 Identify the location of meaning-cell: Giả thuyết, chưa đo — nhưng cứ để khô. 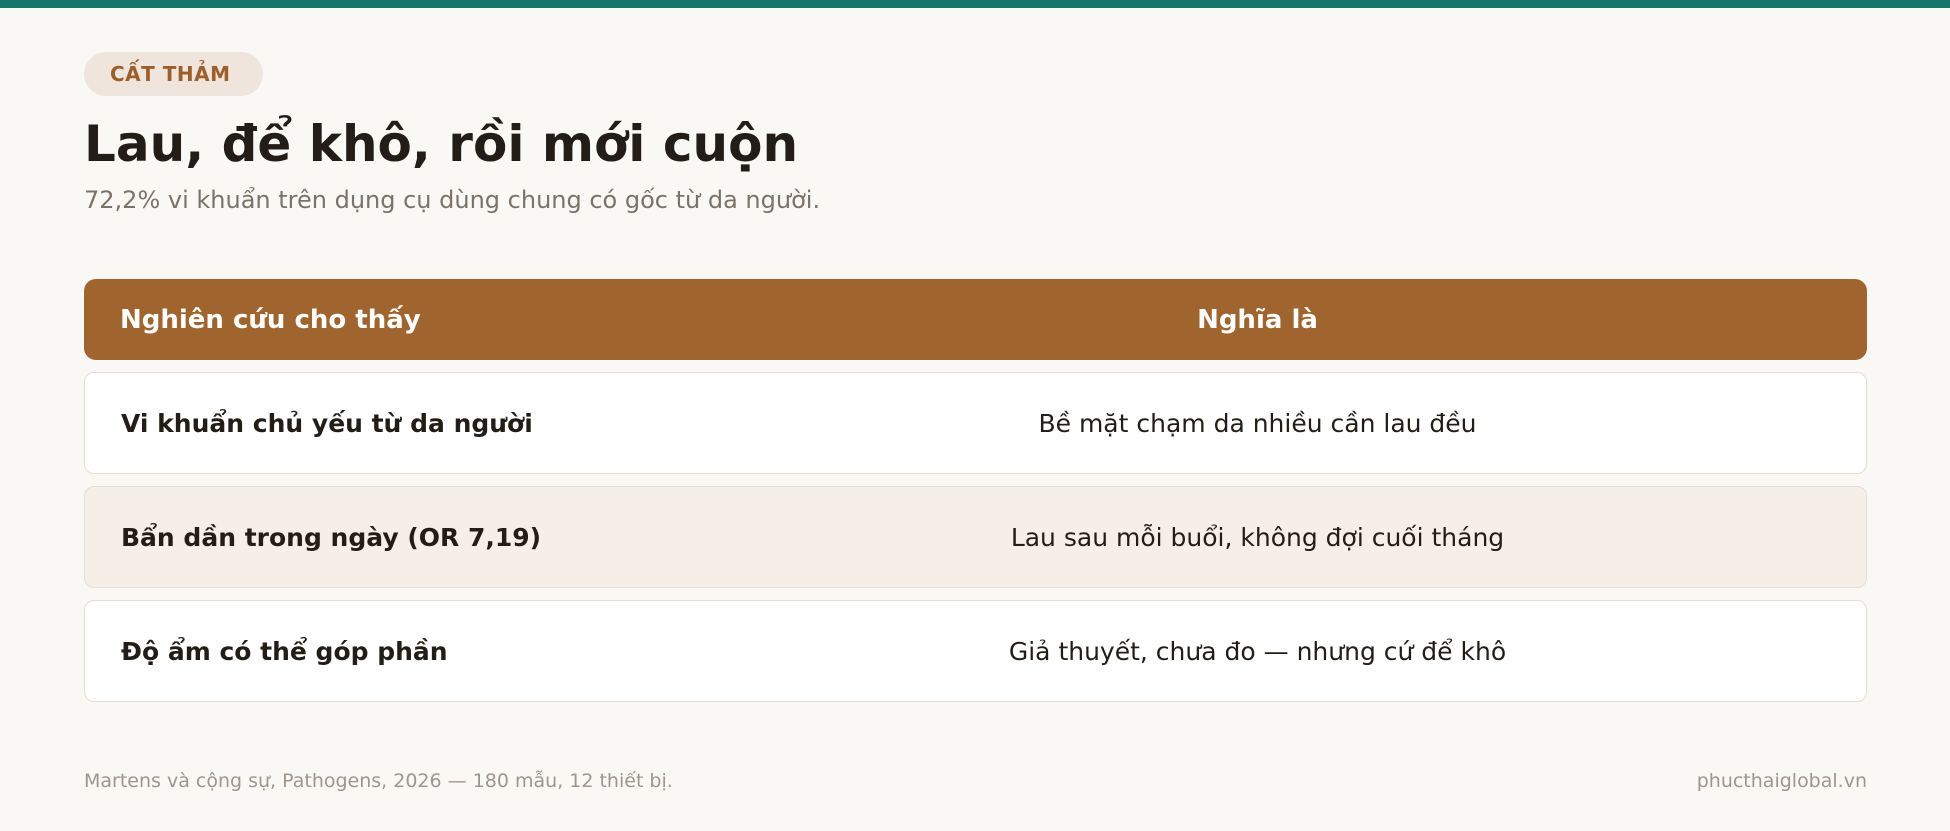
(1257, 651).